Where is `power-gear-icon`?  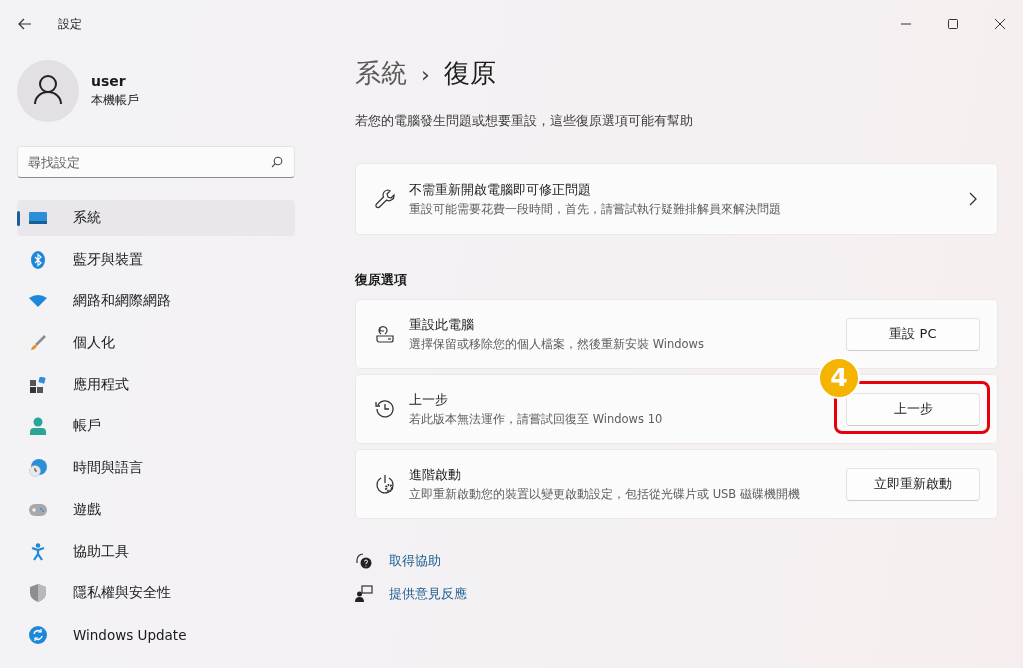 power-gear-icon is located at coordinates (385, 484).